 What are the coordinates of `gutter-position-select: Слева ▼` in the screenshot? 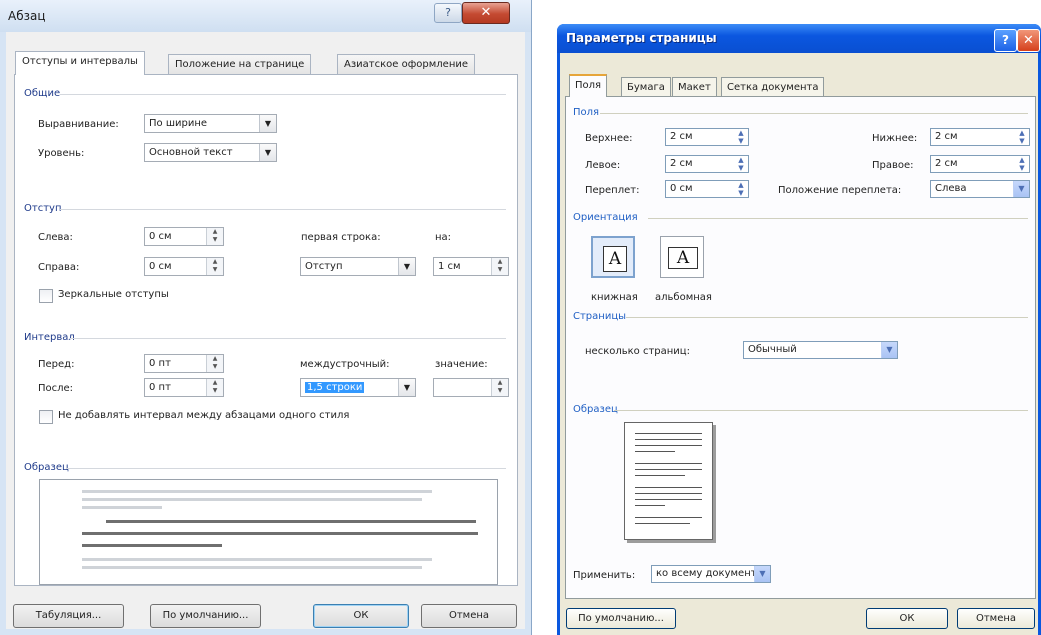 It's located at (980, 189).